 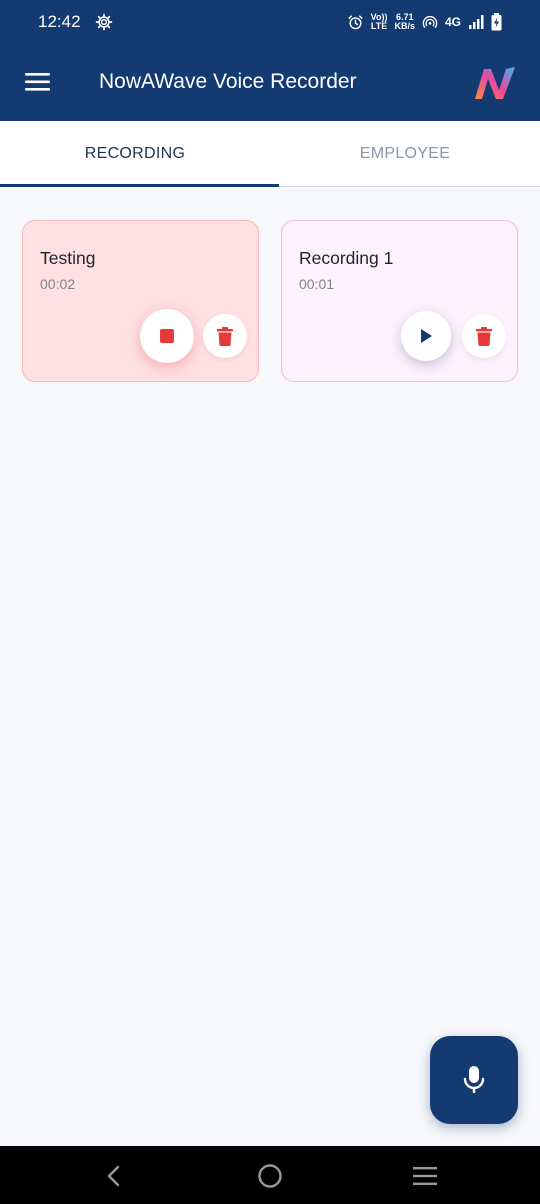 I want to click on microphone-icon, so click(x=474, y=1079).